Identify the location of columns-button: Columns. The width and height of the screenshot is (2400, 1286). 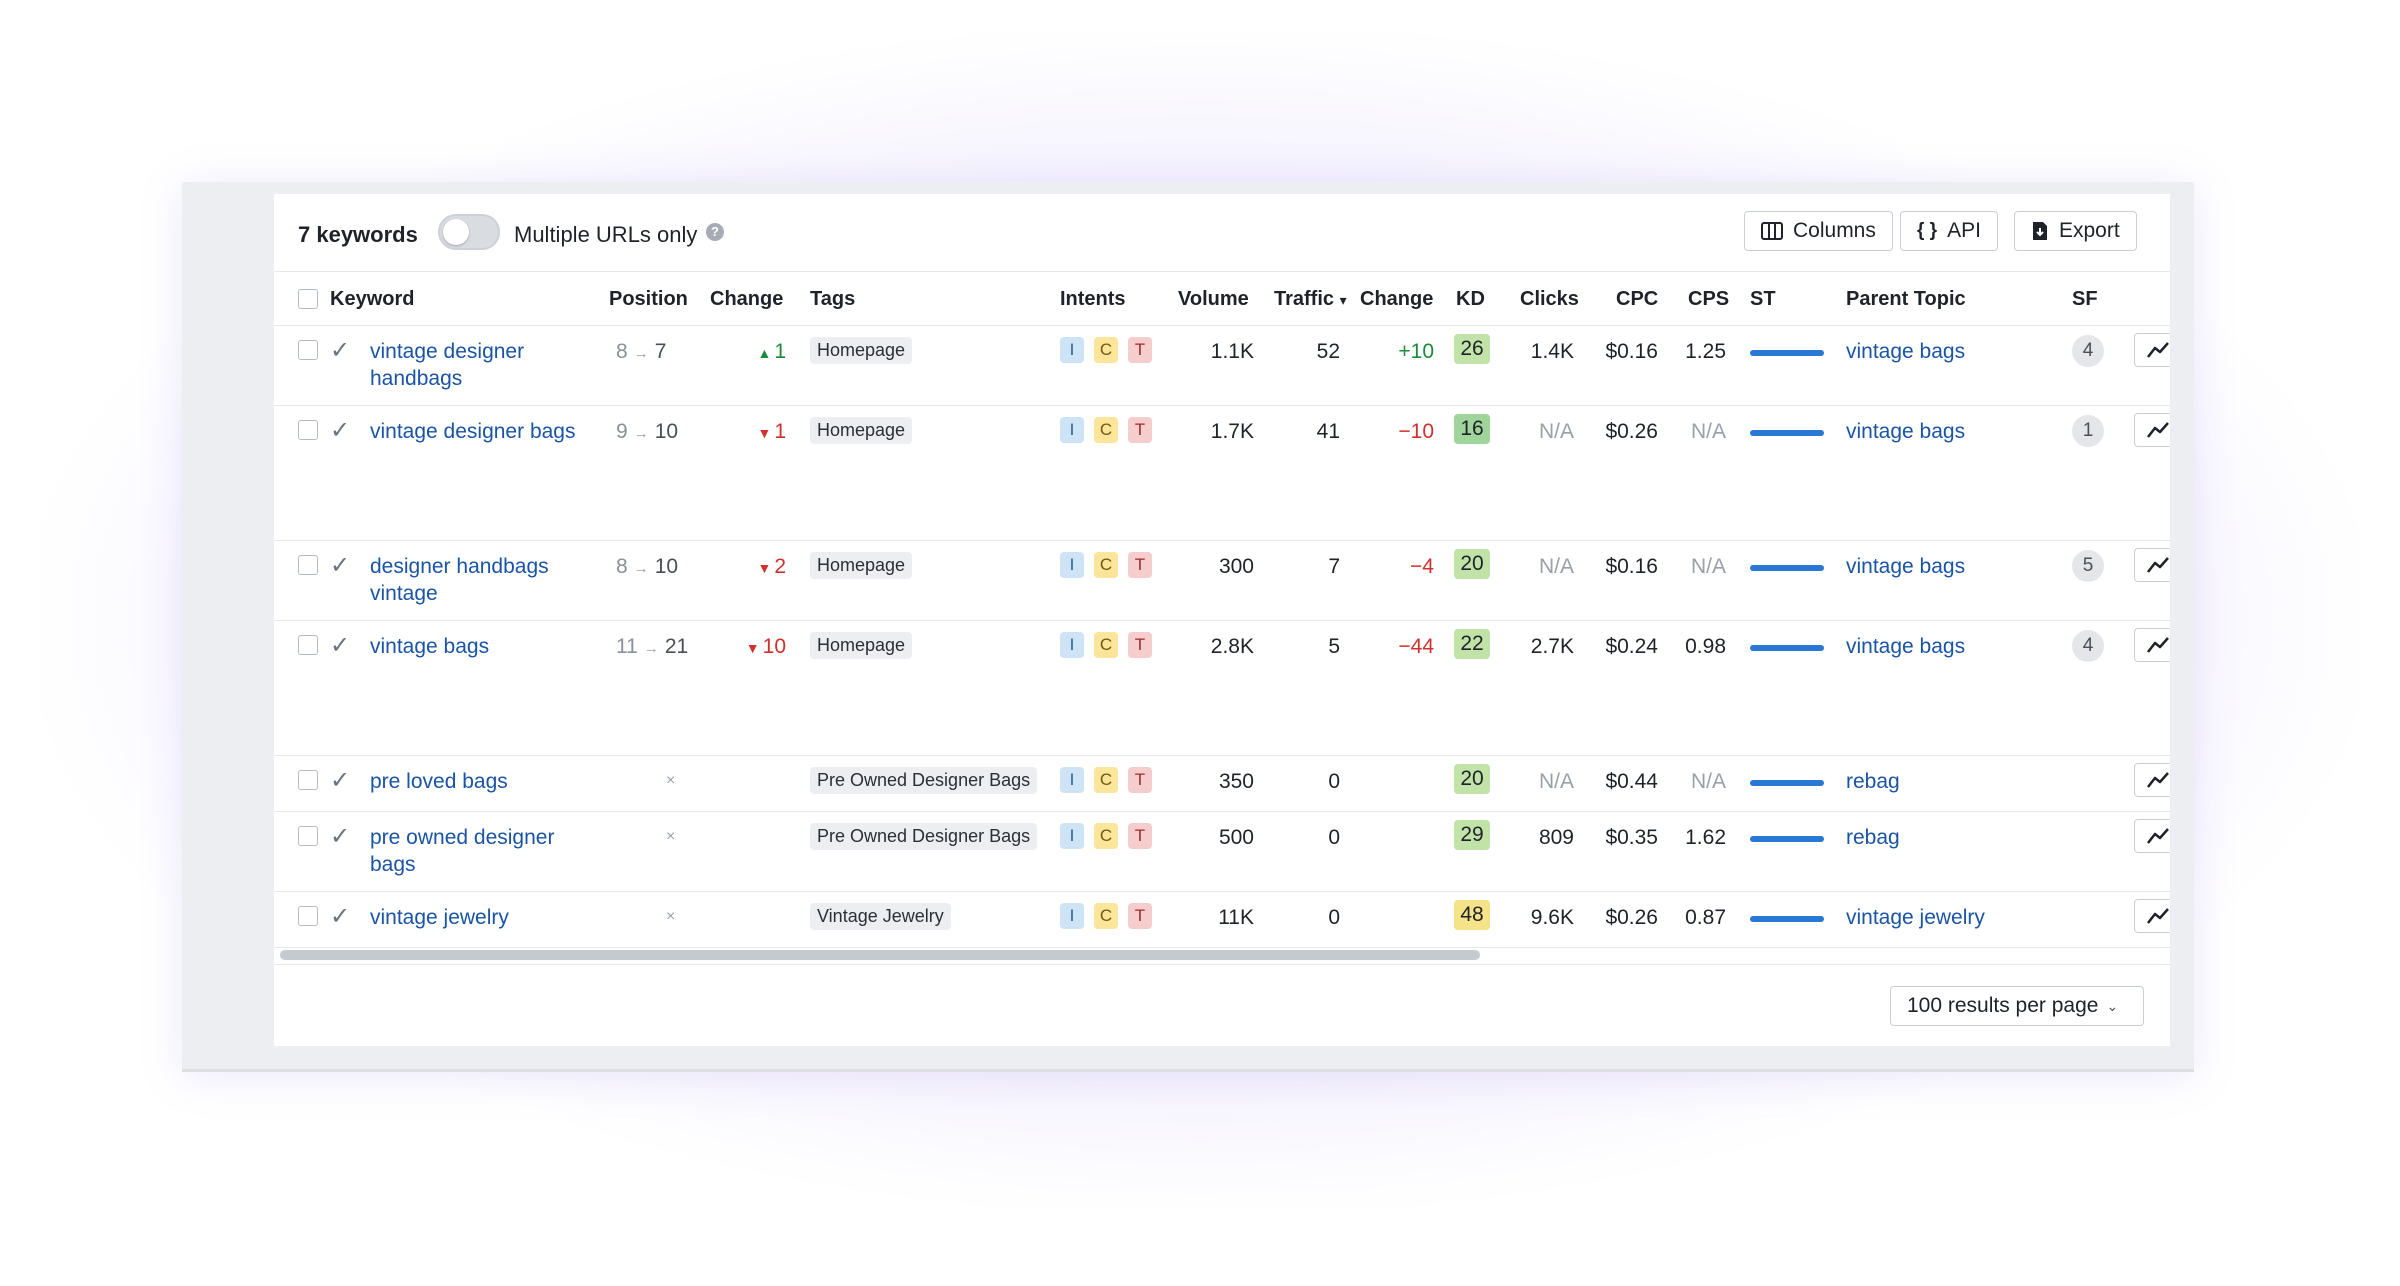
(1818, 231).